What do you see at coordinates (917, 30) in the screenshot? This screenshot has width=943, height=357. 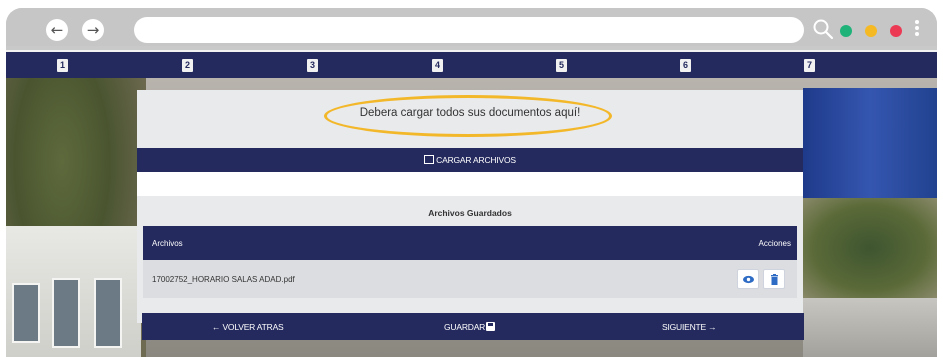 I see `kebab-menu-icon` at bounding box center [917, 30].